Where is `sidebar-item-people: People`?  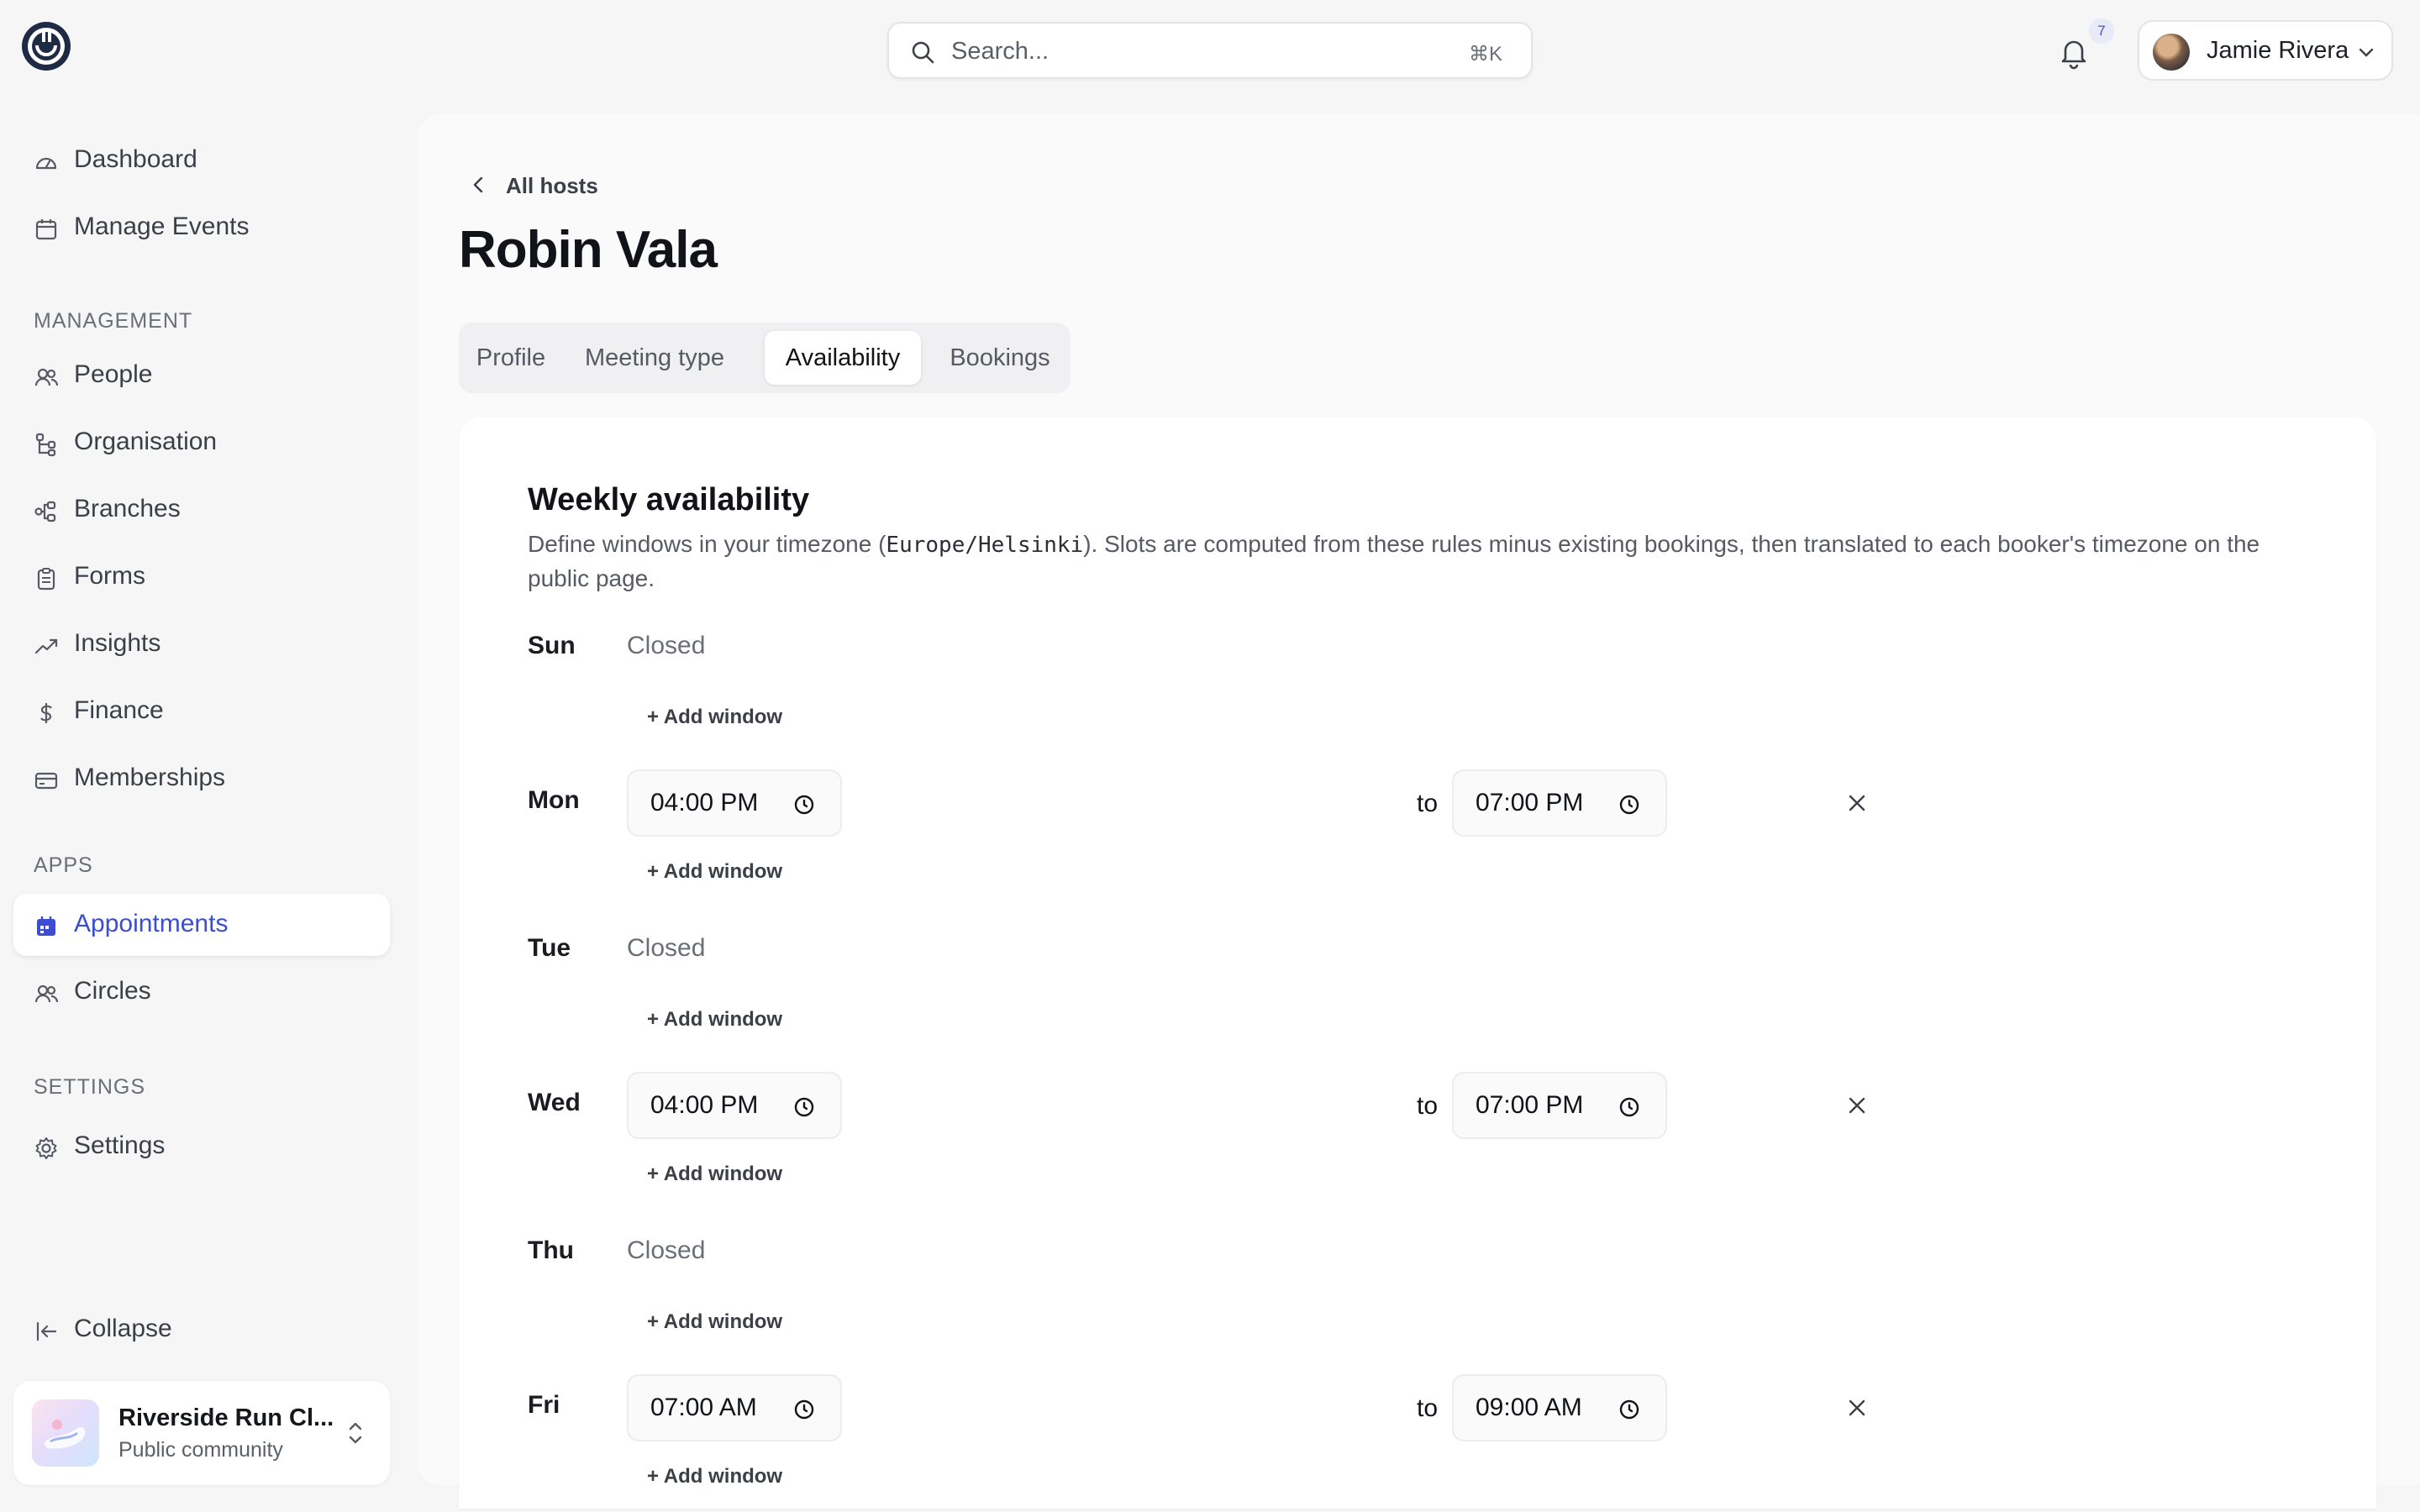
sidebar-item-people: People is located at coordinates (202, 375).